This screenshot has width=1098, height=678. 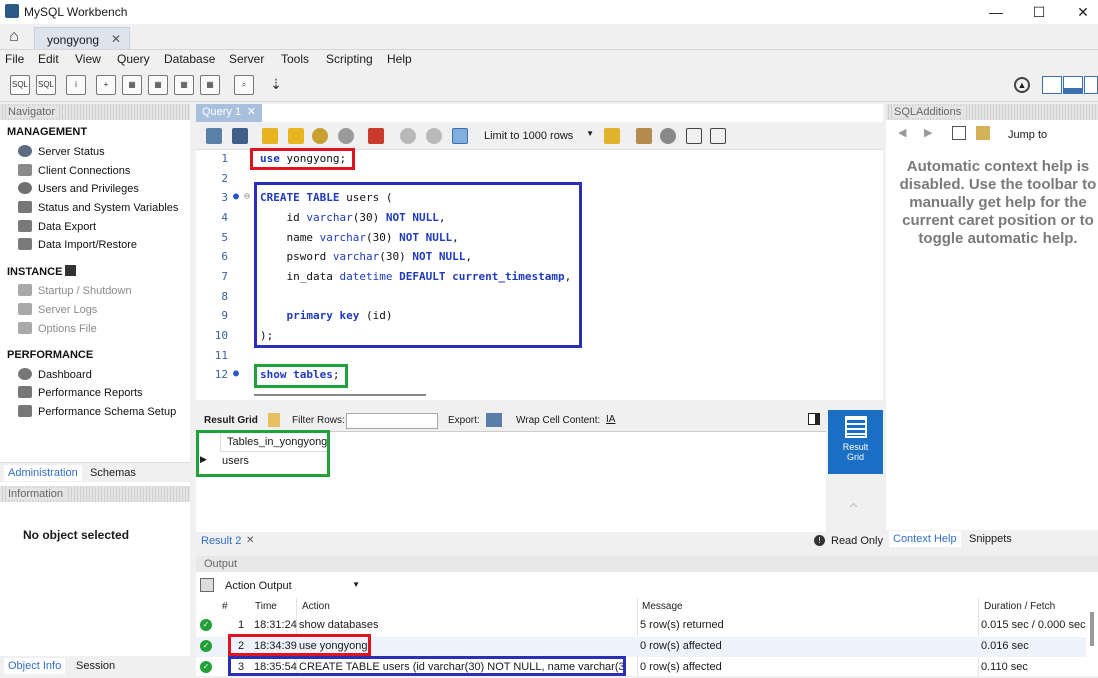 What do you see at coordinates (902, 132) in the screenshot?
I see `back-icon: ◀` at bounding box center [902, 132].